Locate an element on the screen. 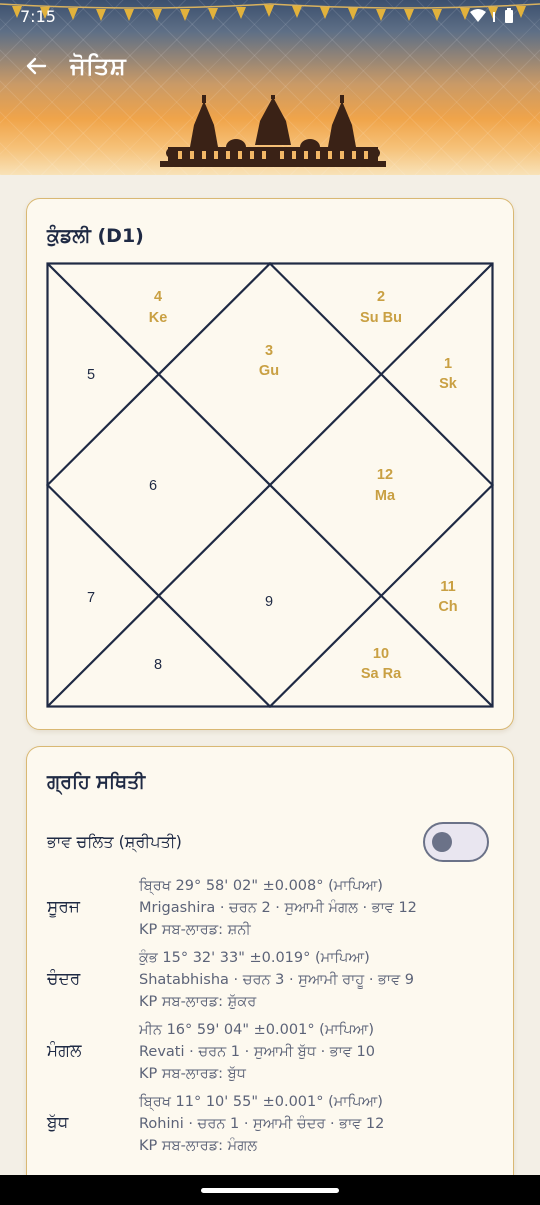  planet-name: ਬੁੱਧ is located at coordinates (58, 1123).